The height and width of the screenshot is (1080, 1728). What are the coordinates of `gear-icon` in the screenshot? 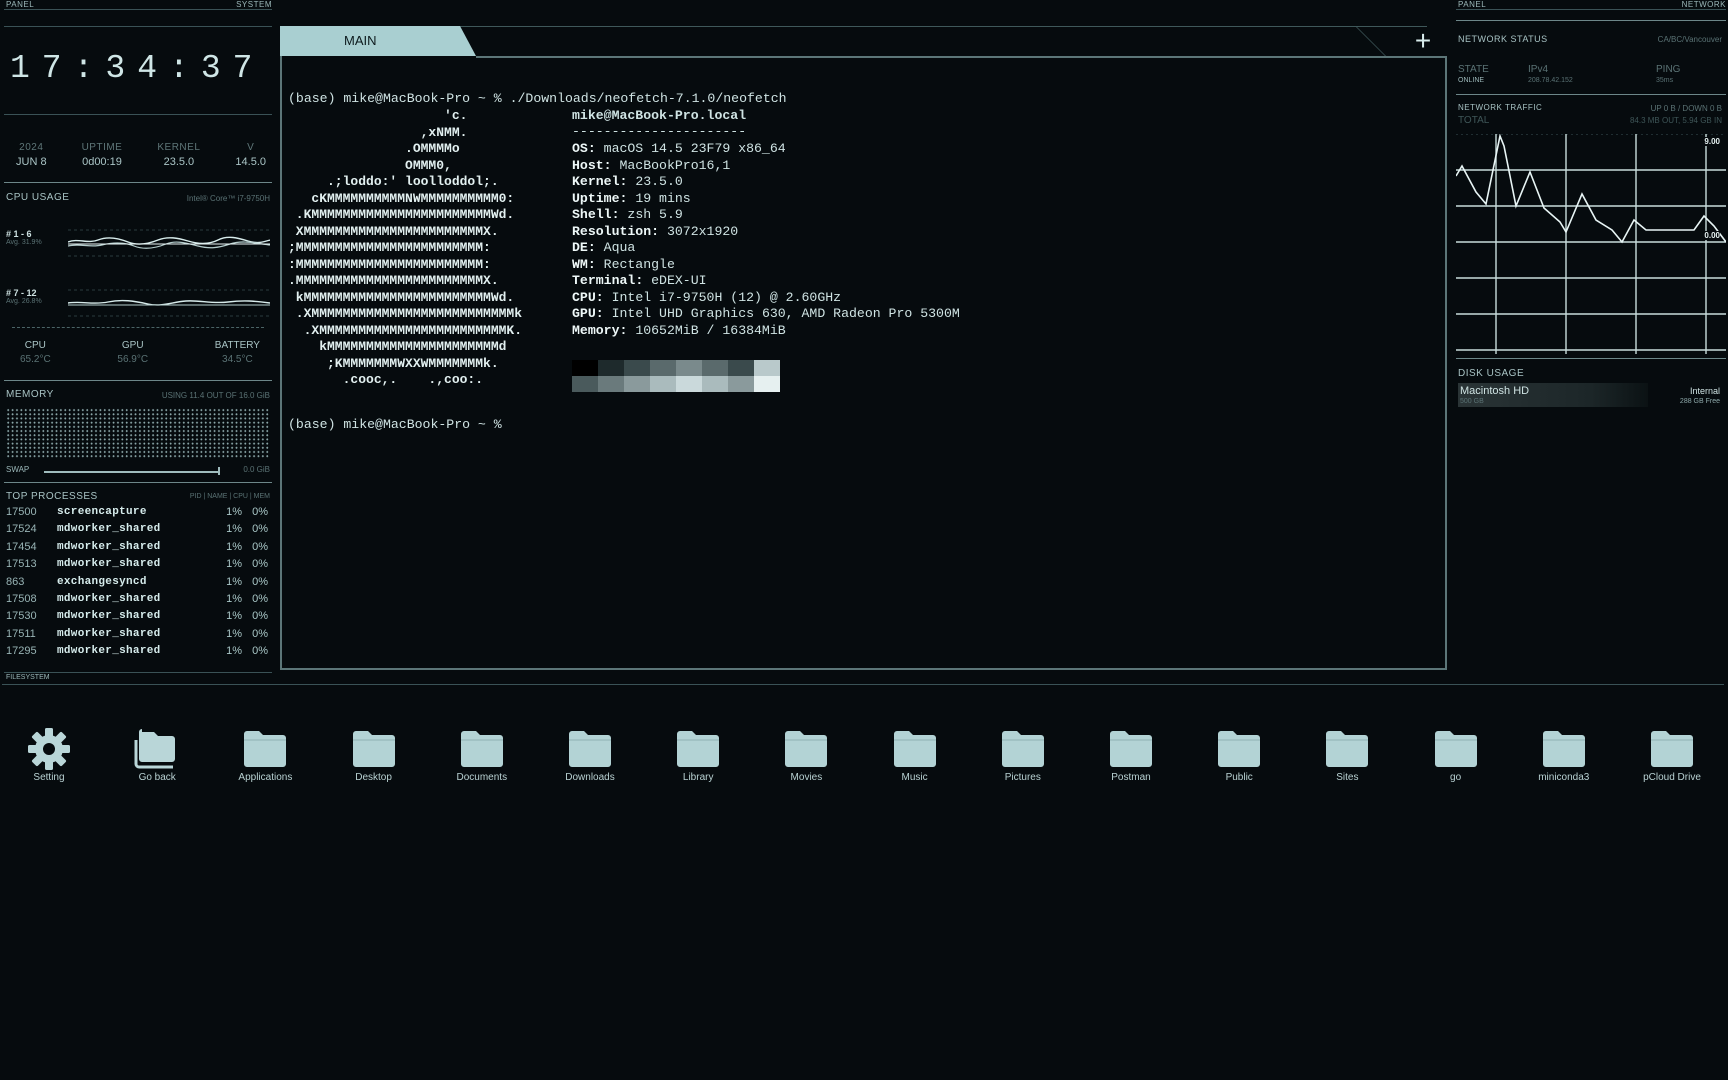 It's located at (49, 748).